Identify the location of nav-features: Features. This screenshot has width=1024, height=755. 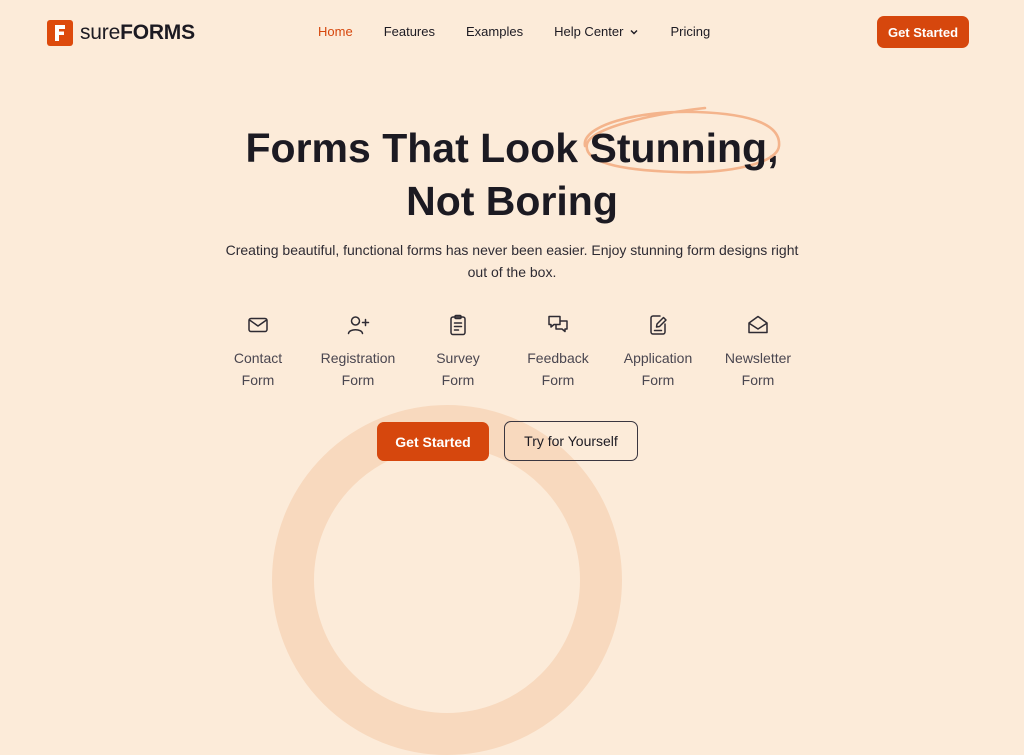
(409, 31).